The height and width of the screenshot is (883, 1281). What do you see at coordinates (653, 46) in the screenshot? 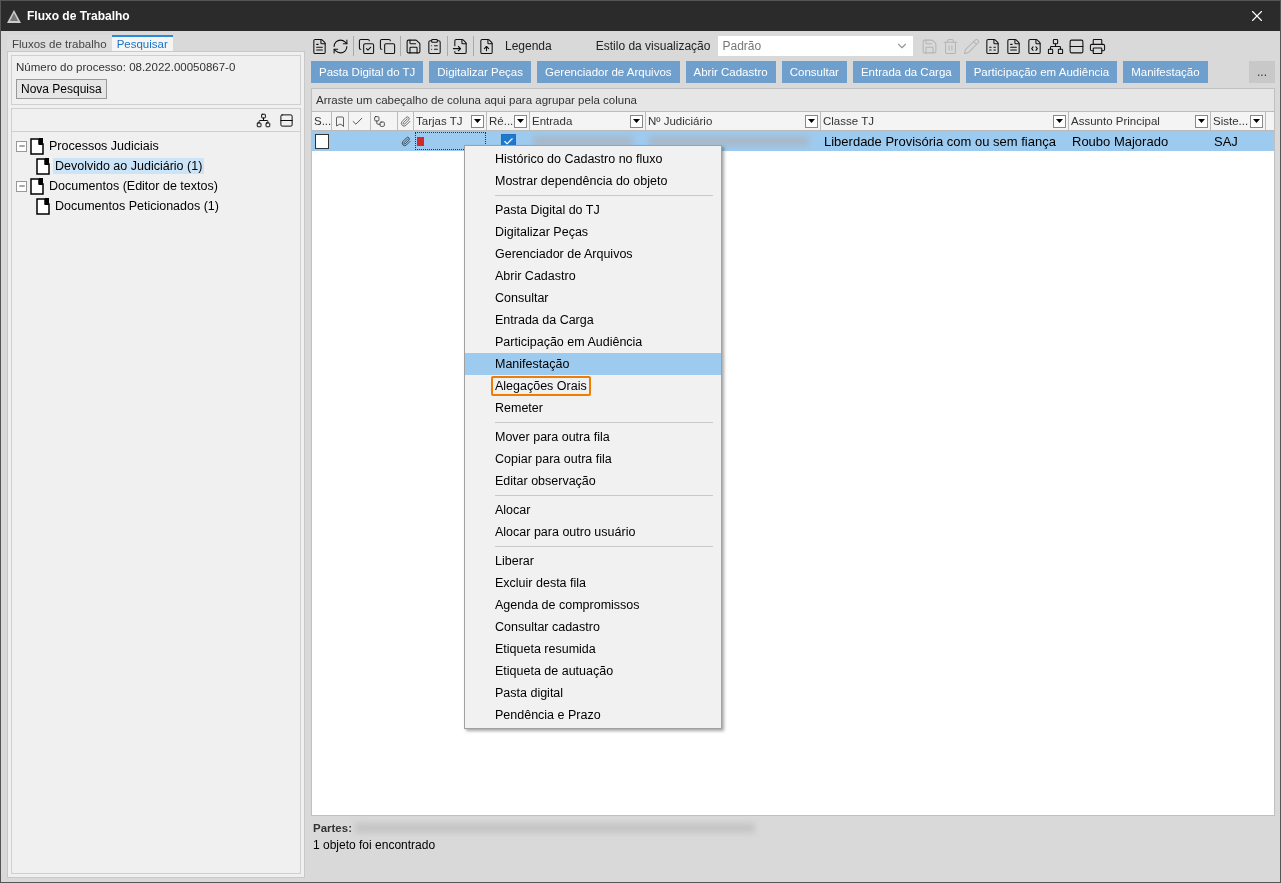
I see `view-style-label: Estilo da visualização` at bounding box center [653, 46].